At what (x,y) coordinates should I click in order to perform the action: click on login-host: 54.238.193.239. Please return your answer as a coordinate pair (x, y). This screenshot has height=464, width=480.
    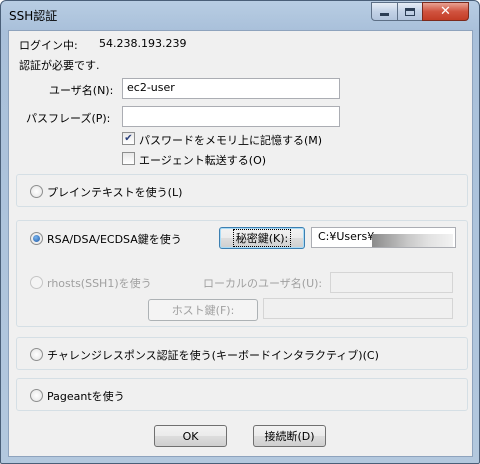
    Looking at the image, I should click on (143, 43).